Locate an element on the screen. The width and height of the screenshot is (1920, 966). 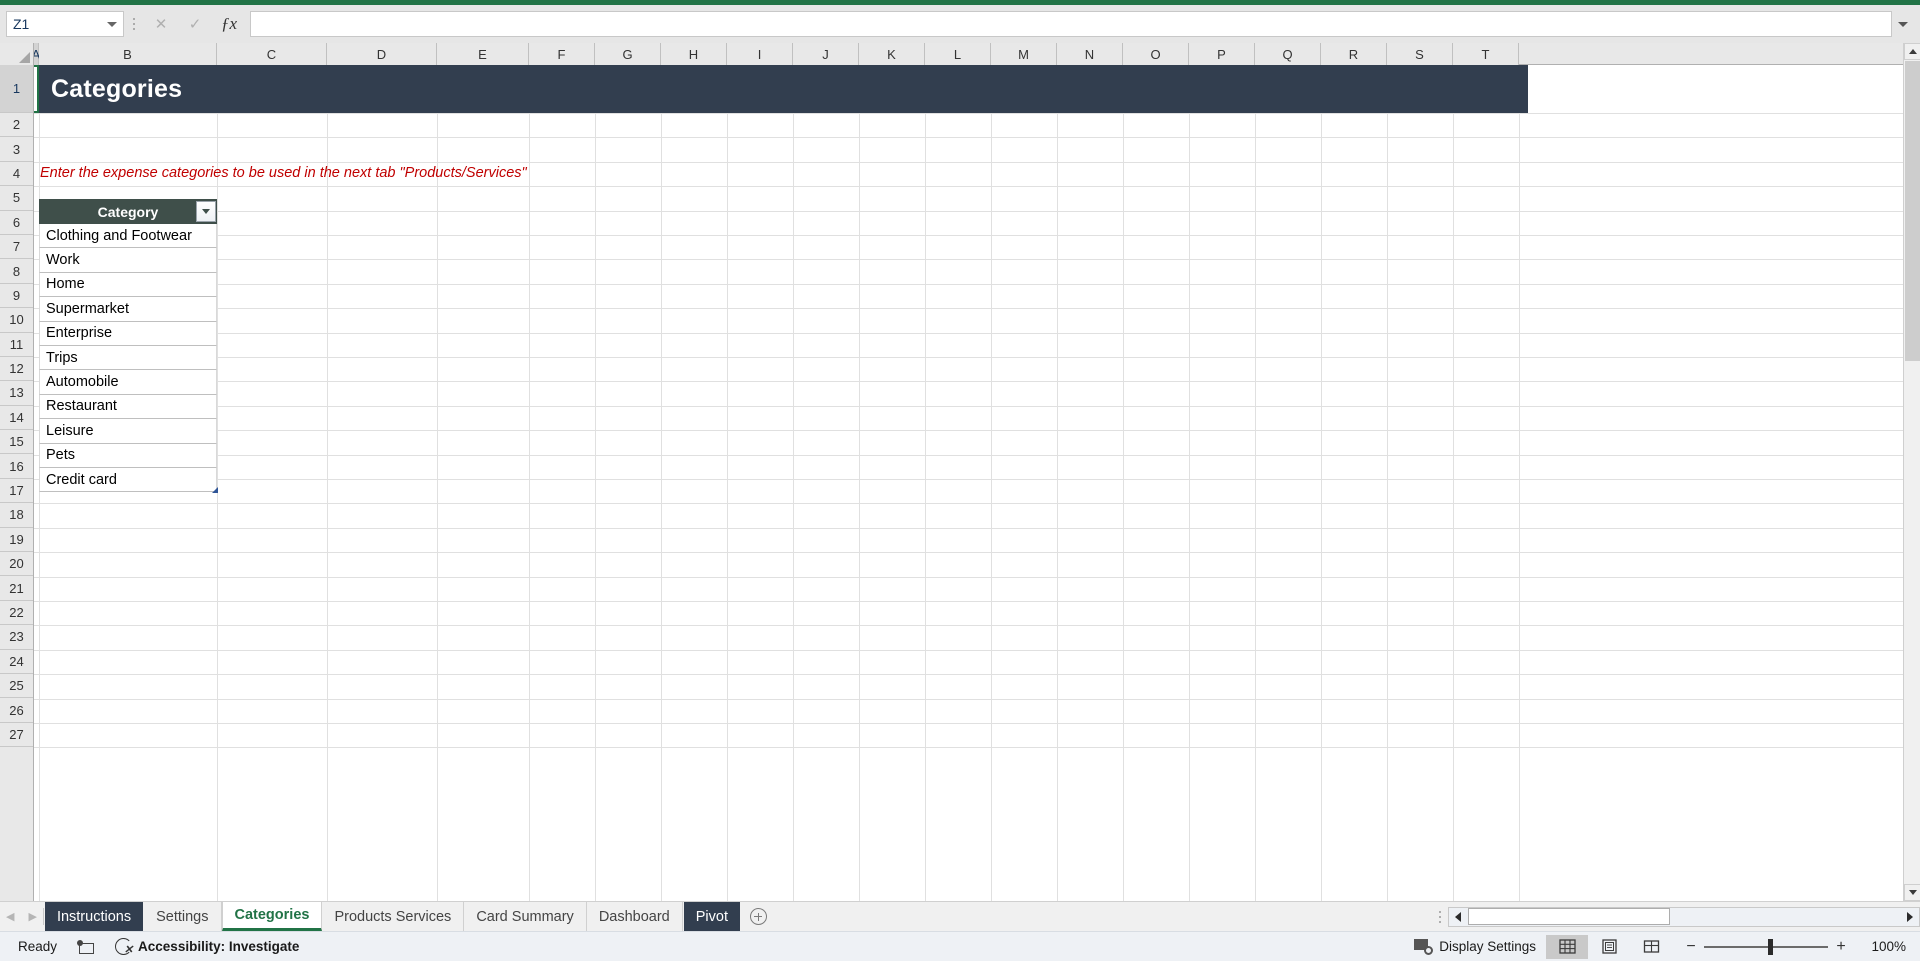
chevron-left-icon: ◀ is located at coordinates (10, 916).